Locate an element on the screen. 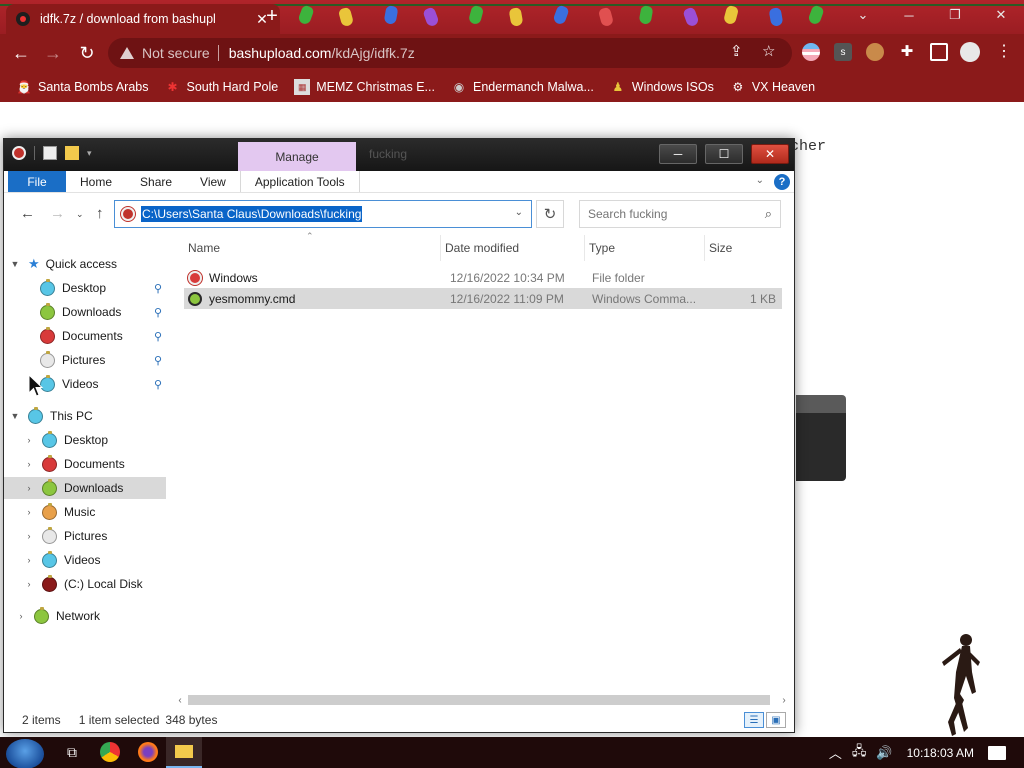 The height and width of the screenshot is (768, 1024). nav-quick-documents: Documents ⚲ is located at coordinates (85, 336).